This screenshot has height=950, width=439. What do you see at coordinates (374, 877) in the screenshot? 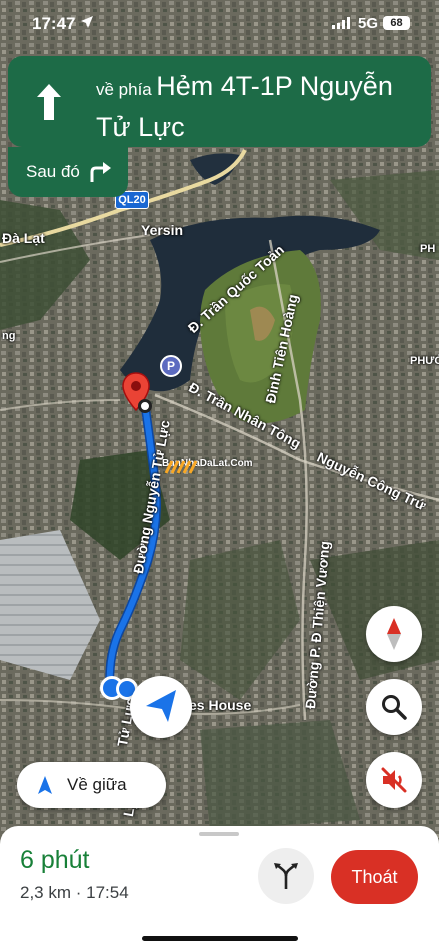
I see `exit-navigation-button: Thoát` at bounding box center [374, 877].